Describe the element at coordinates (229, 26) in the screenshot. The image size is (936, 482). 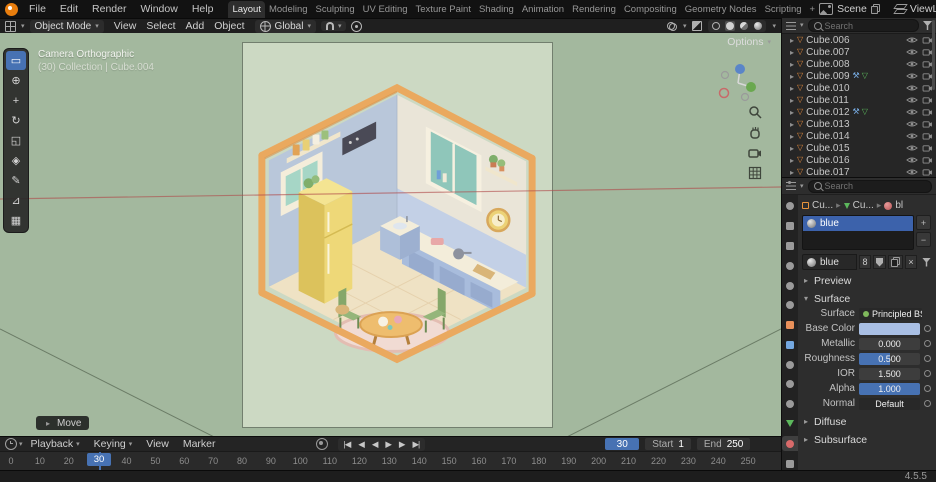
I see `viewport-menu: Object` at that location.